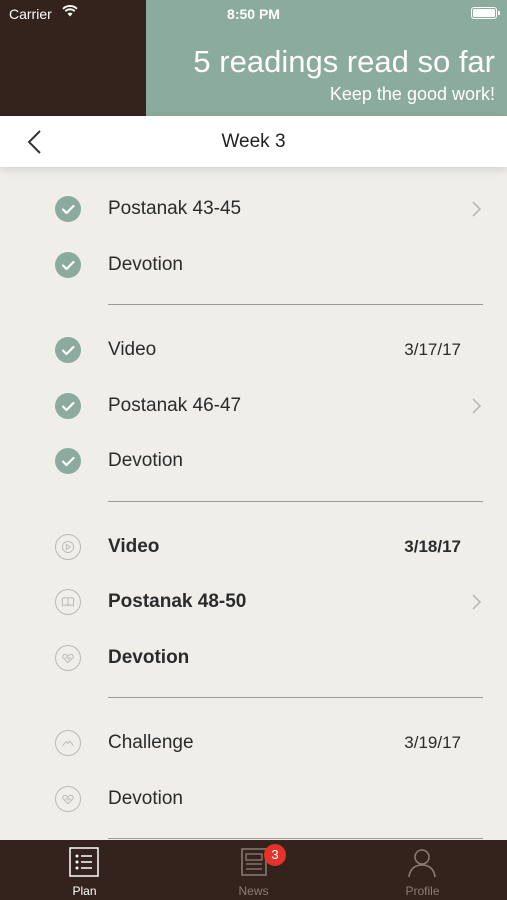 Image resolution: width=507 pixels, height=900 pixels. Describe the element at coordinates (253, 601) in the screenshot. I see `list-item: Postanak 48-50` at that location.